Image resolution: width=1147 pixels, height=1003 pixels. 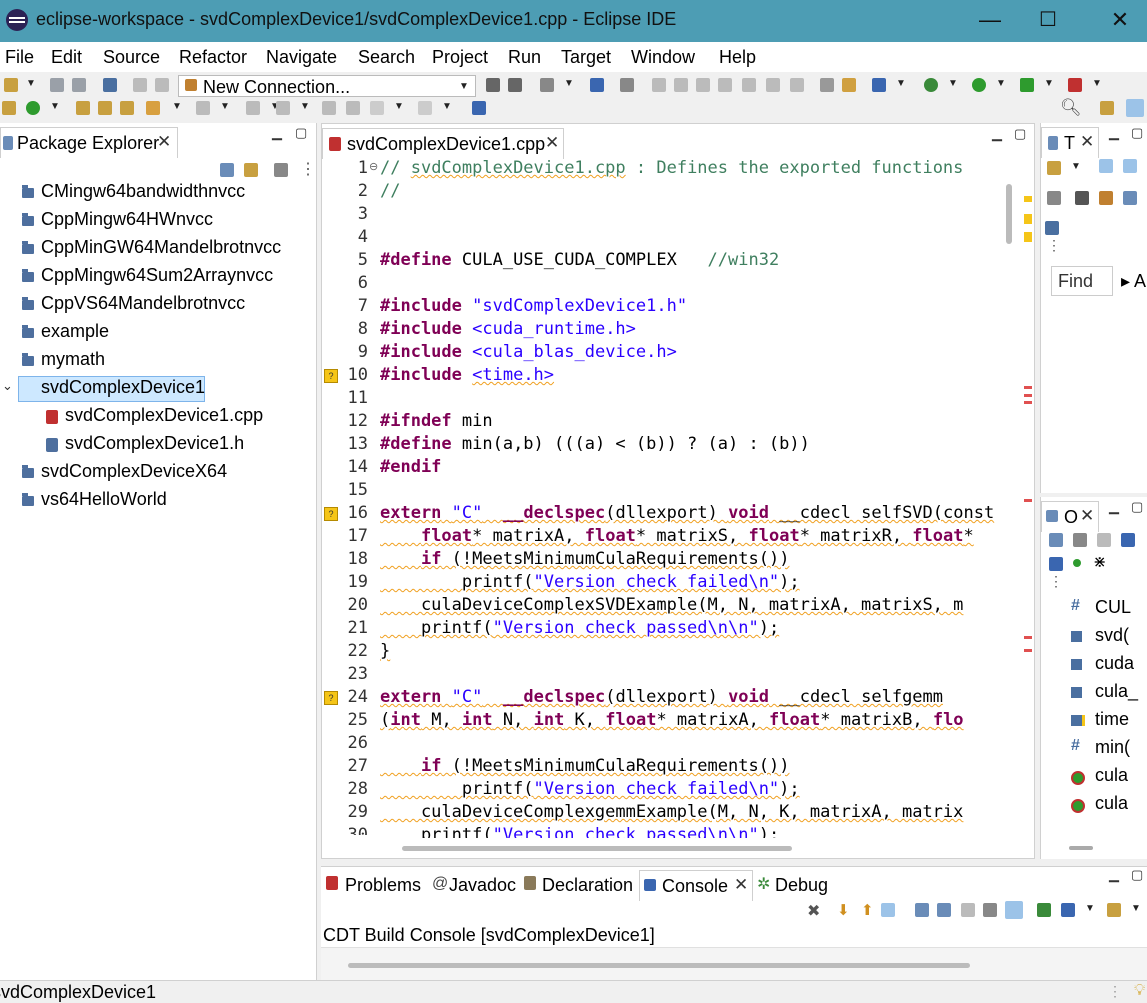 I want to click on cpp-perspective-icon, so click(x=1135, y=108).